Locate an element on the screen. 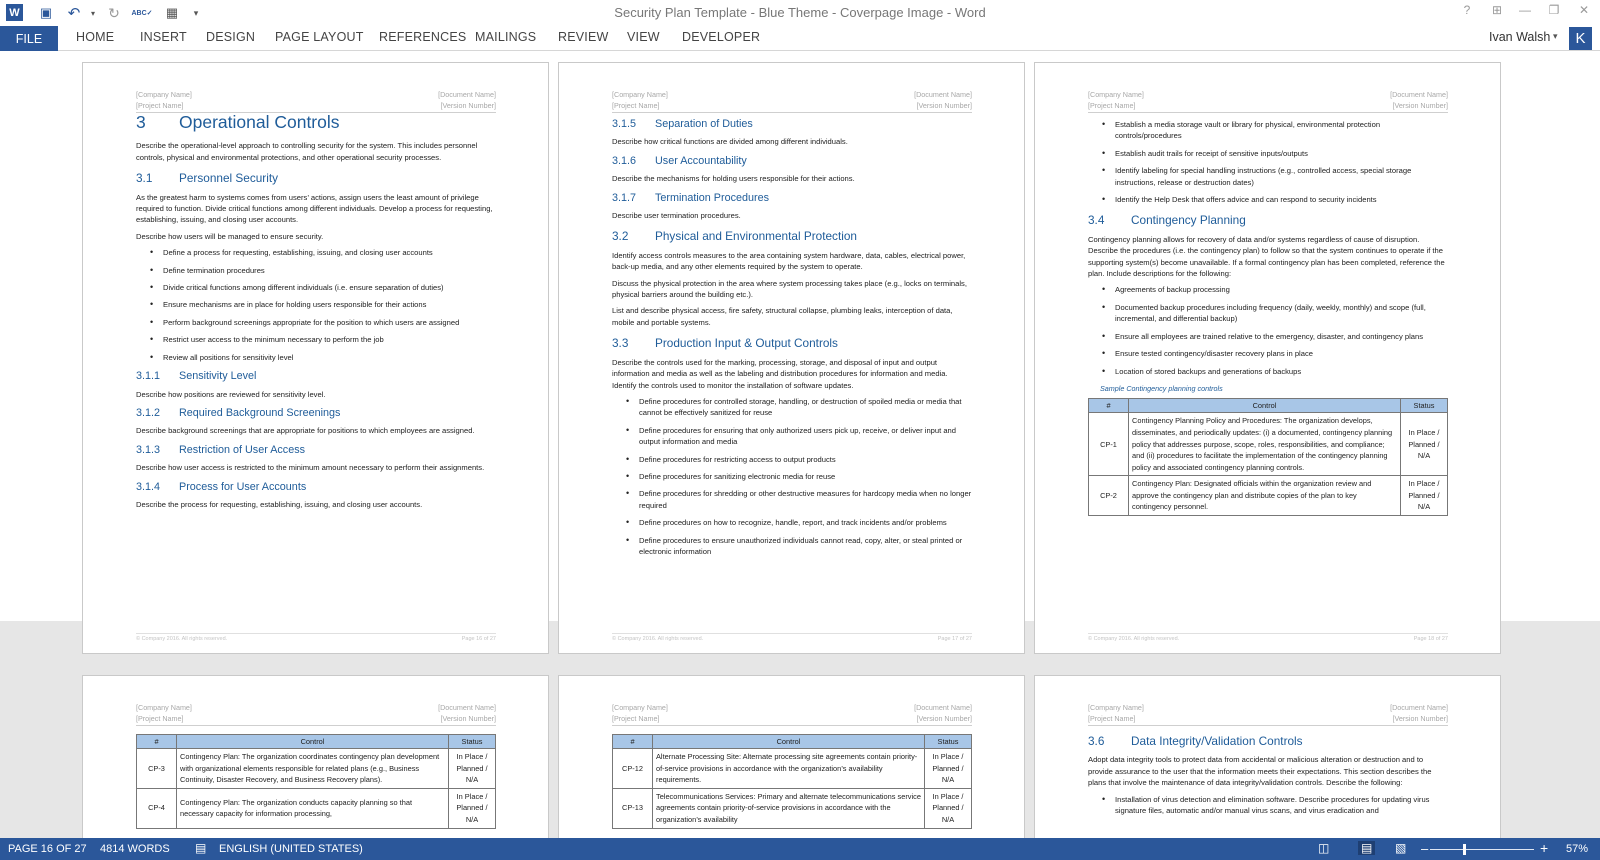 Image resolution: width=1600 pixels, height=860 pixels. zoom-slider-thumb is located at coordinates (1464, 849).